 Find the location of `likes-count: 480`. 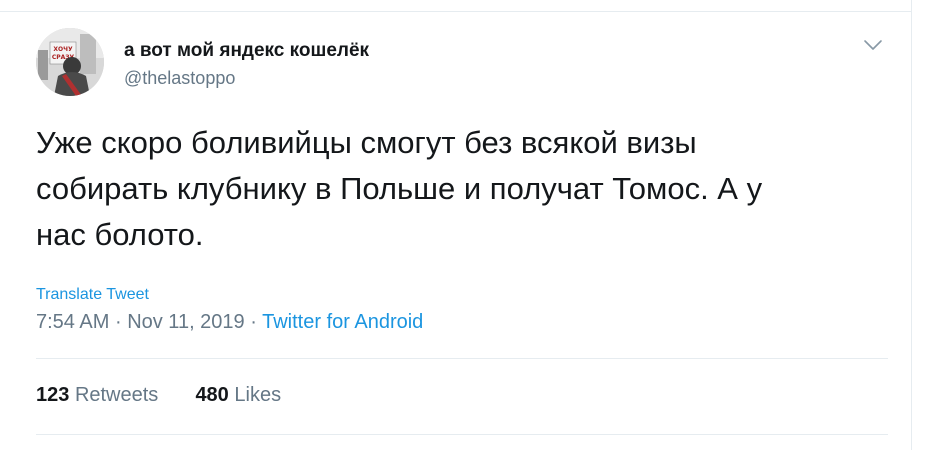

likes-count: 480 is located at coordinates (212, 395).